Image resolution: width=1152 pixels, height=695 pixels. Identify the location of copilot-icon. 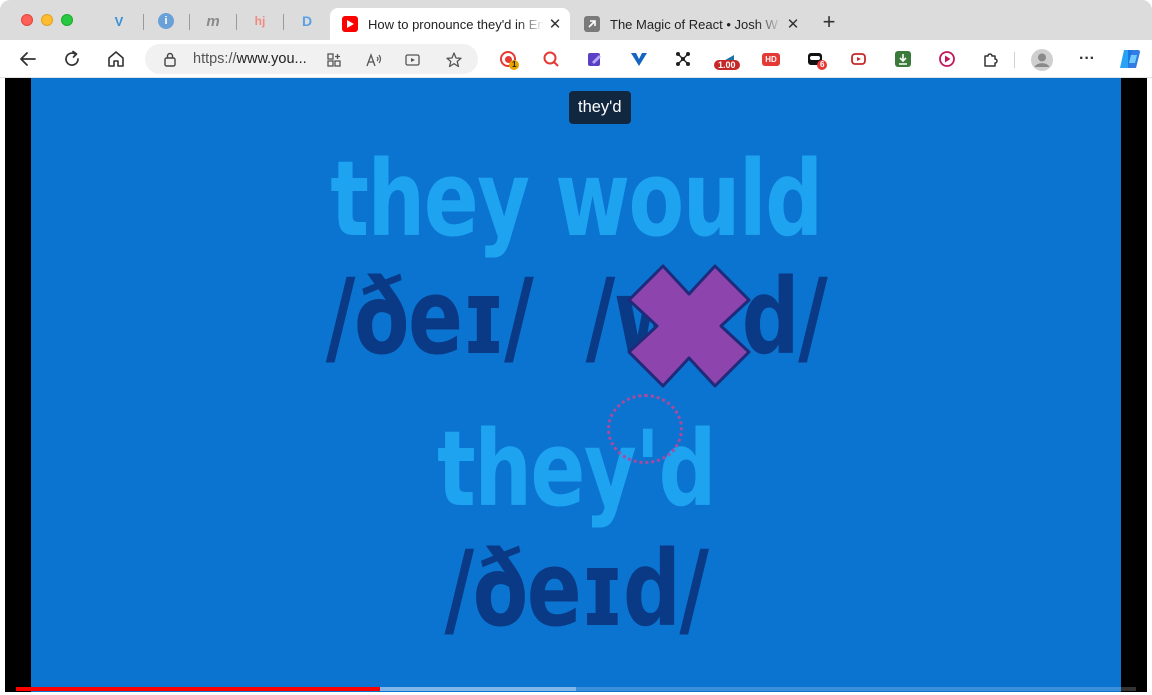
(1130, 59).